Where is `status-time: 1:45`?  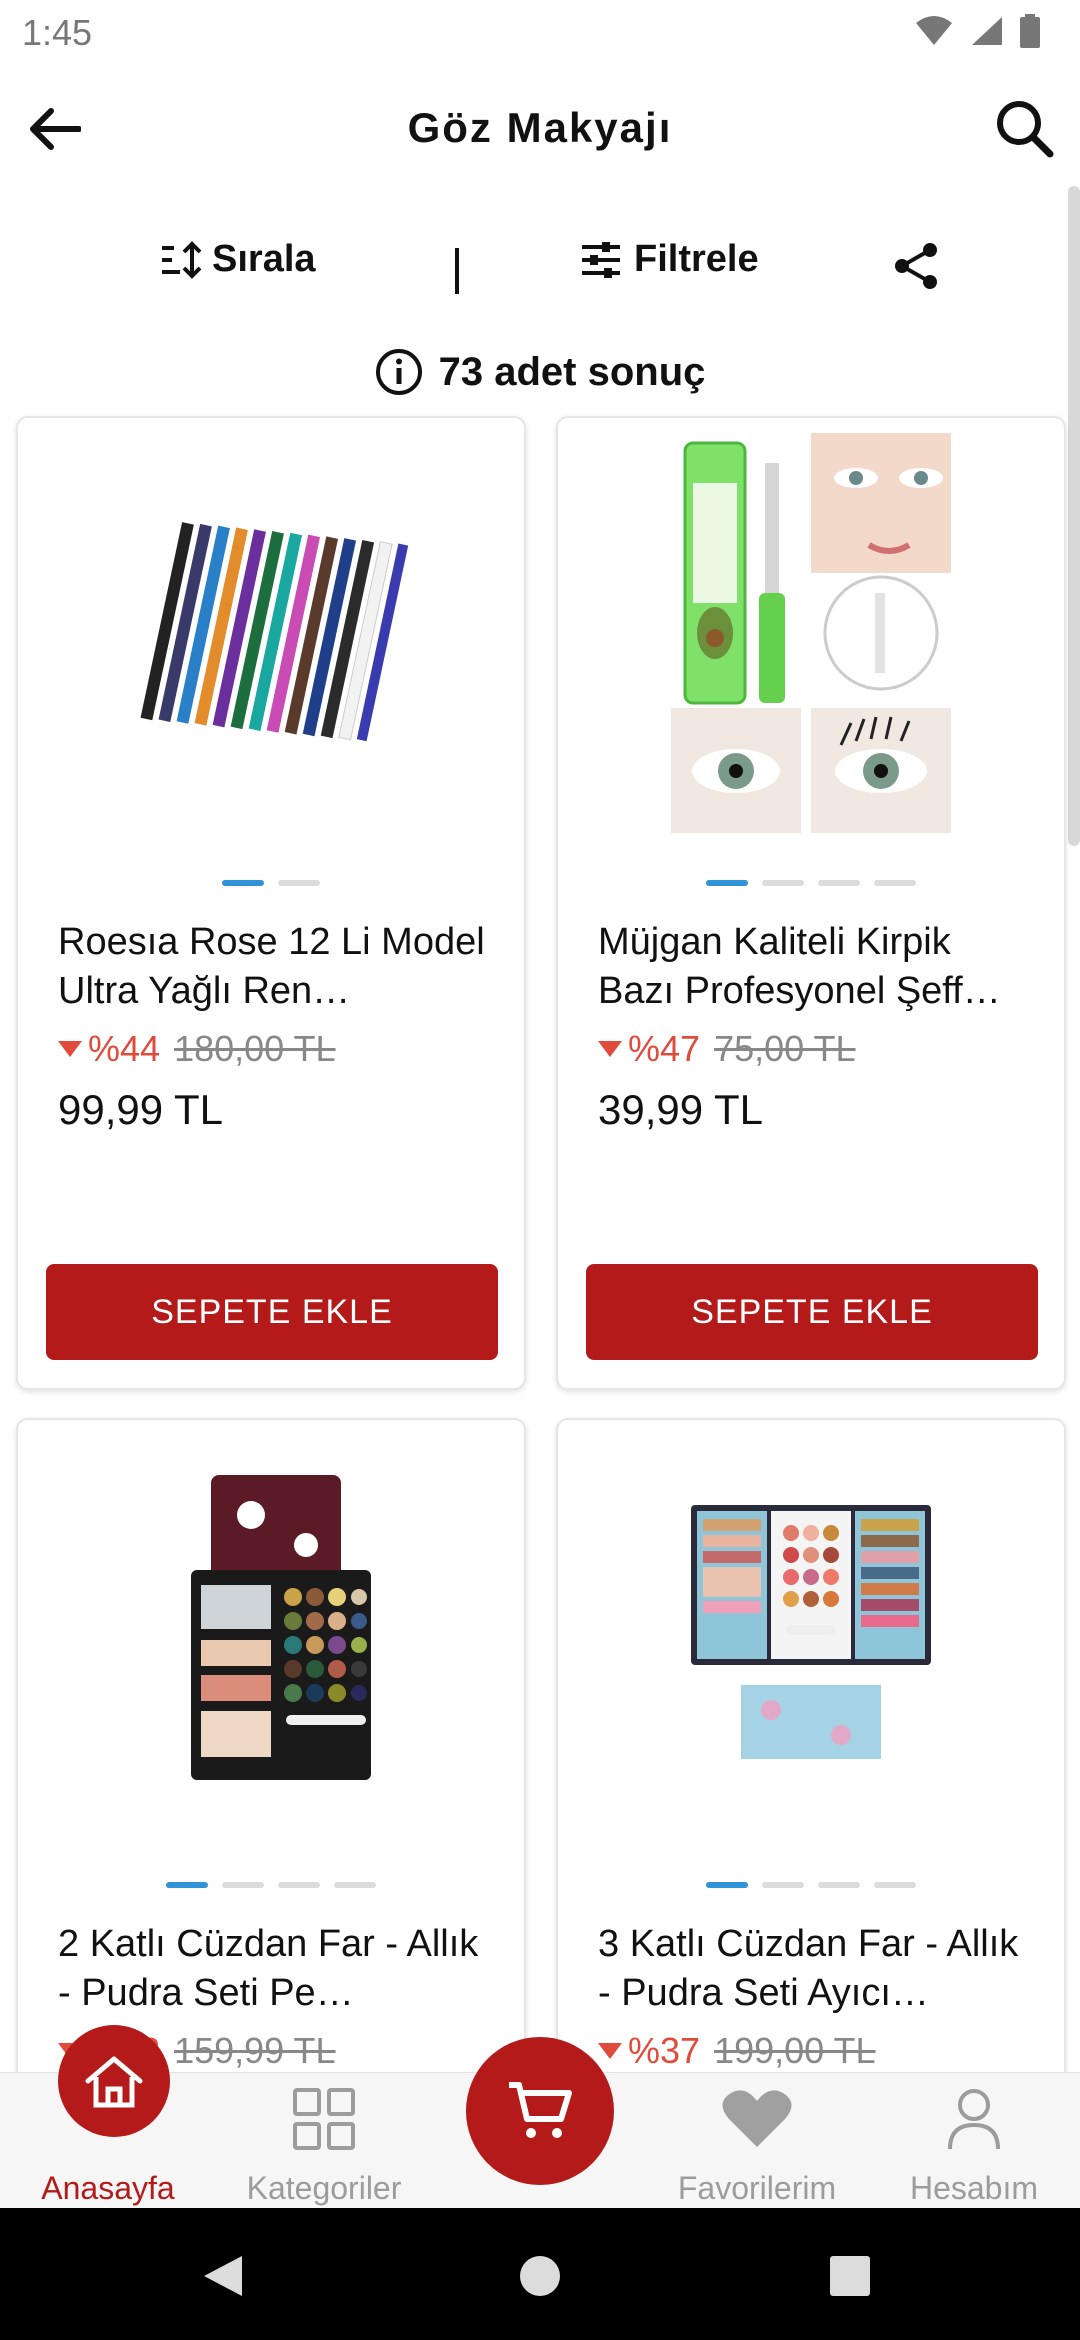
status-time: 1:45 is located at coordinates (57, 32).